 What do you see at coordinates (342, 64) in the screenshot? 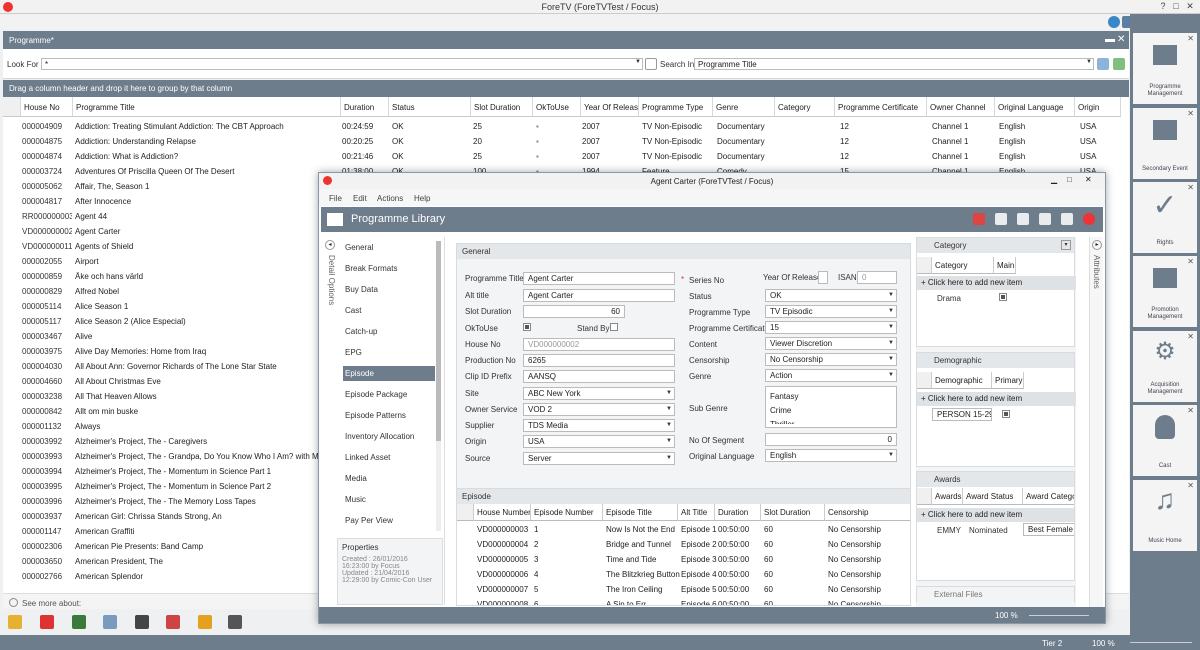
I see `look-for-input: * ▼` at bounding box center [342, 64].